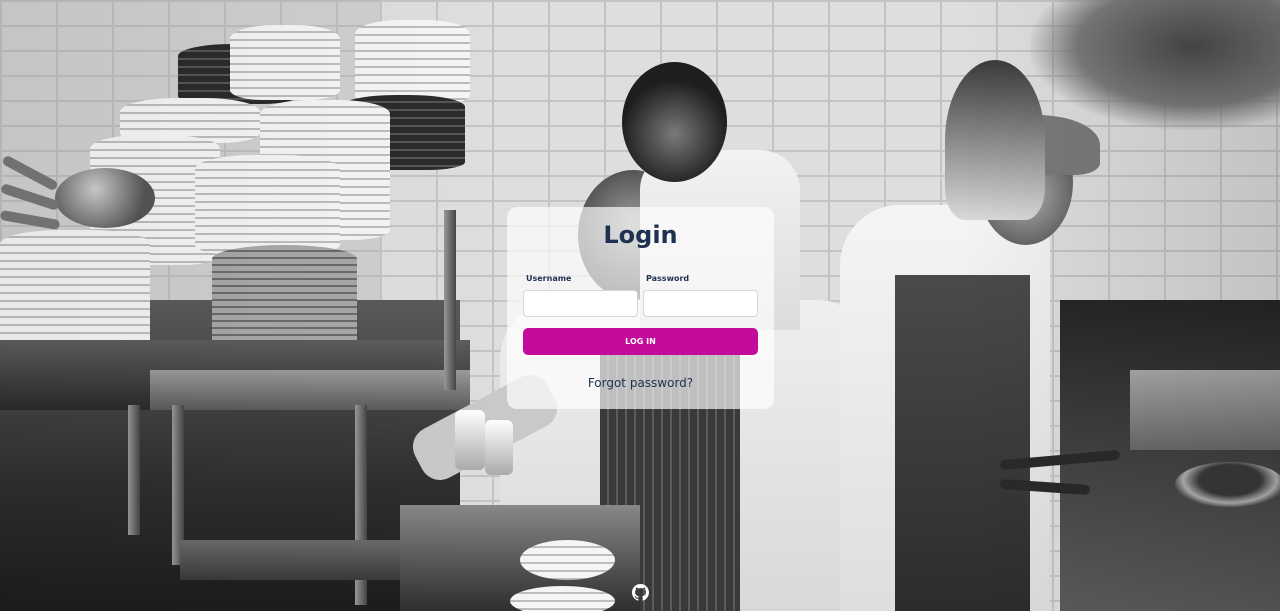  I want to click on github-icon, so click(640, 594).